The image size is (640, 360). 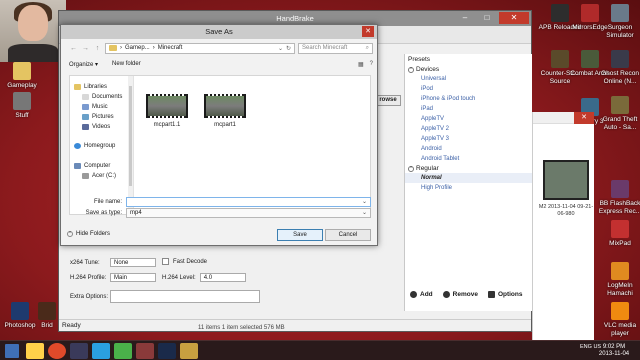 I want to click on preset-item: iPhone & iPod touch, so click(x=468, y=99).